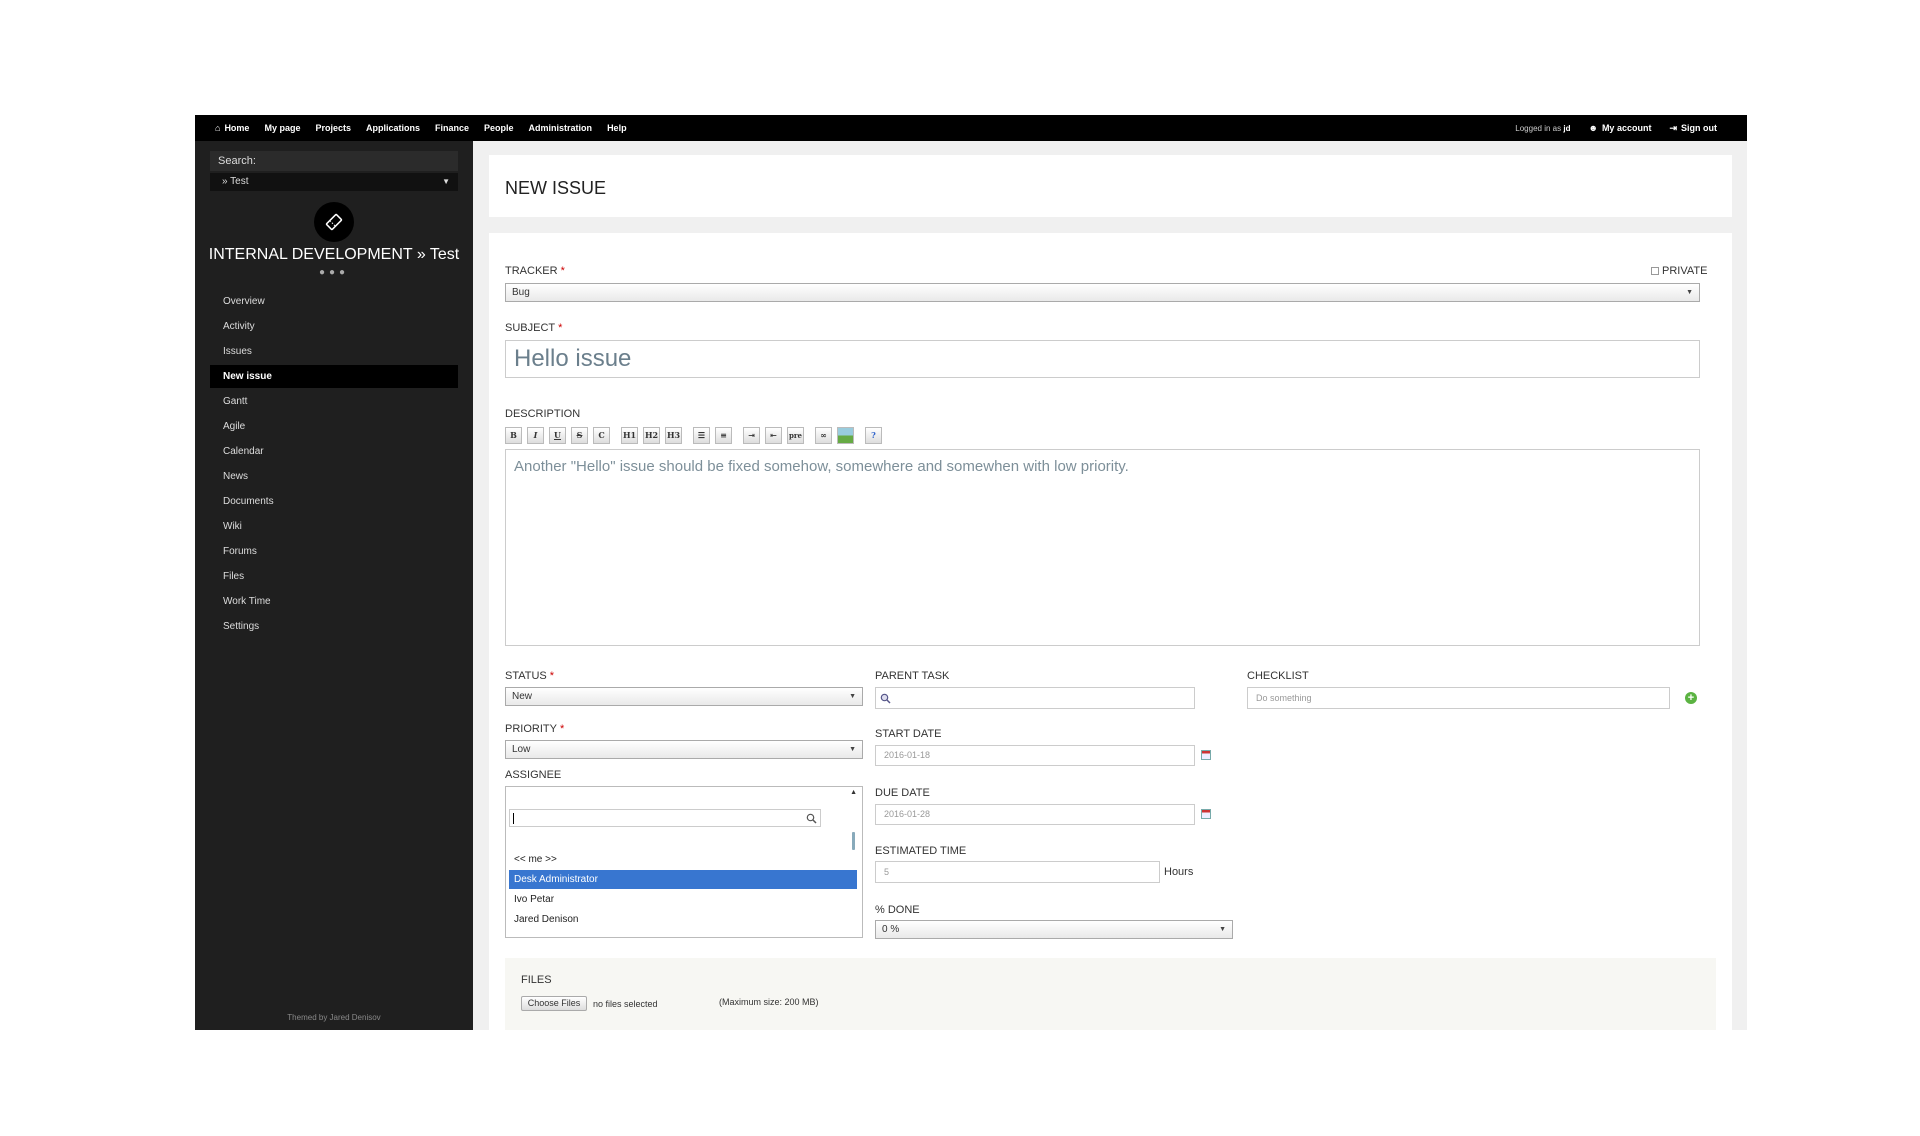  What do you see at coordinates (334, 182) in the screenshot?
I see `project-jump-select: » Test ▼` at bounding box center [334, 182].